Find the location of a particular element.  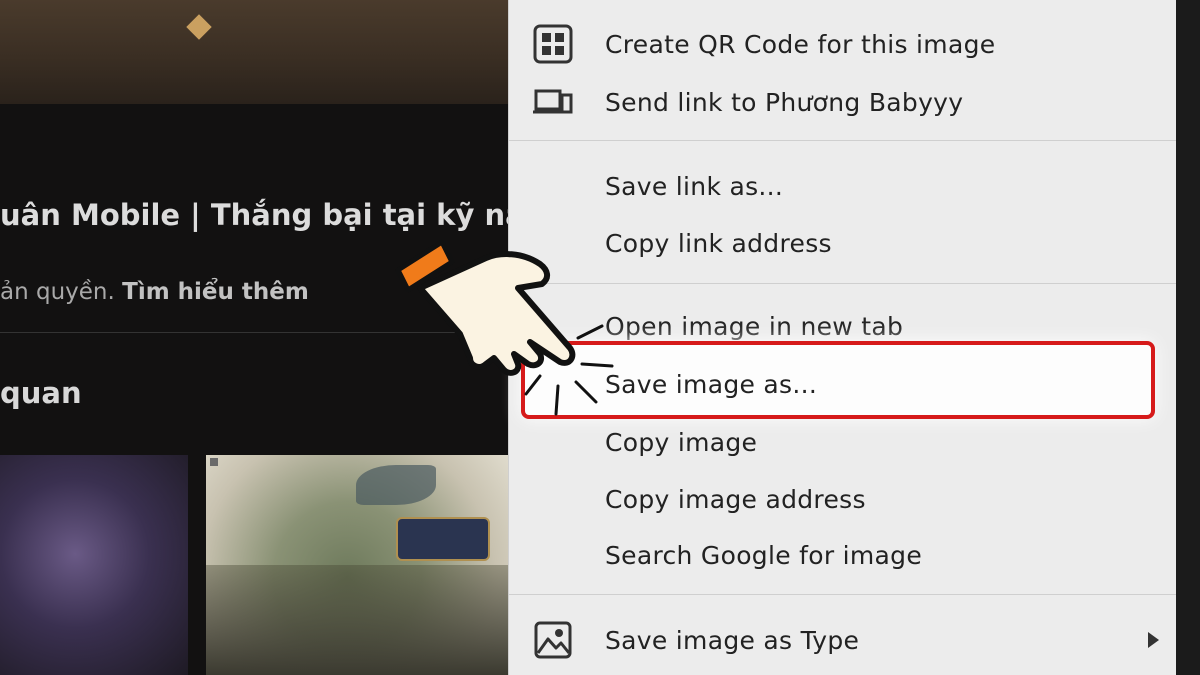

related-videos-heading: quan is located at coordinates (41, 393).